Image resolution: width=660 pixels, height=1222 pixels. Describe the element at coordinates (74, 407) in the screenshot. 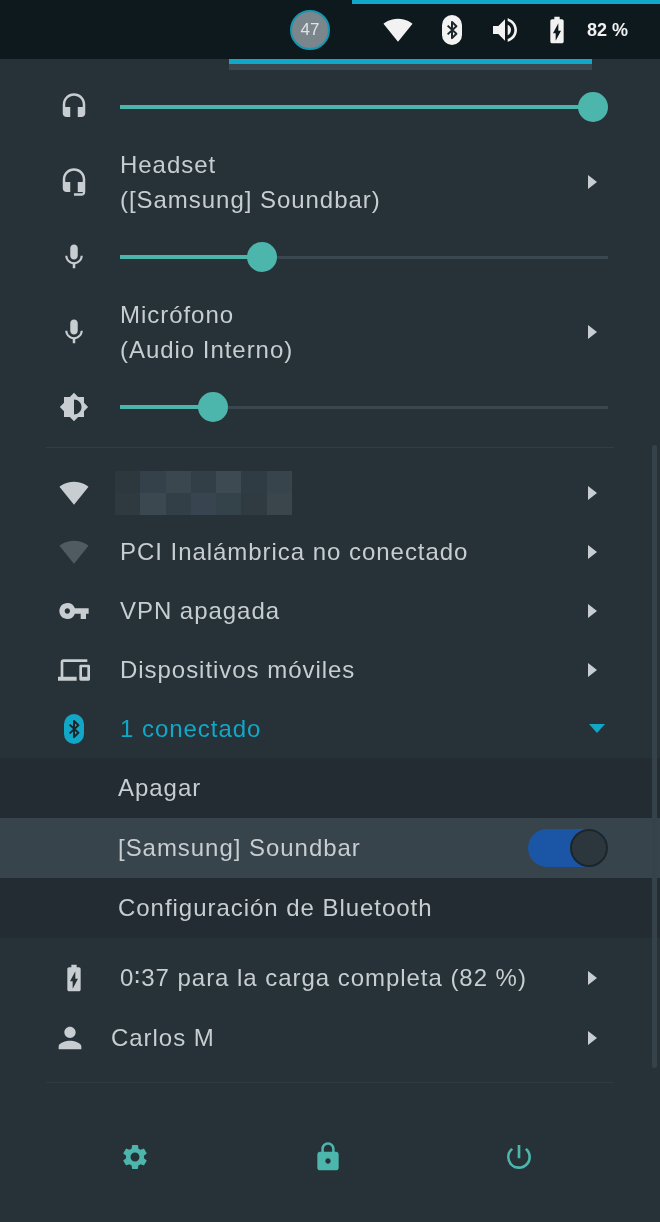

I see `brightness-icon` at that location.